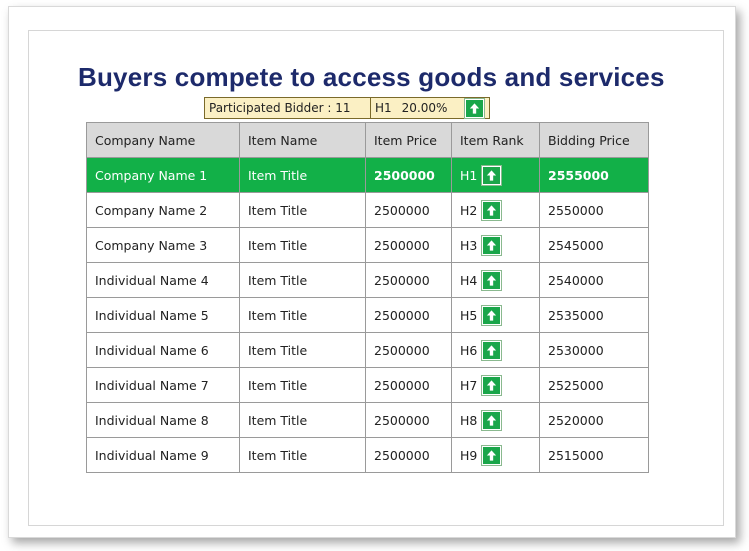 The image size is (749, 551). Describe the element at coordinates (481, 315) in the screenshot. I see `rank-badge: H5` at that location.